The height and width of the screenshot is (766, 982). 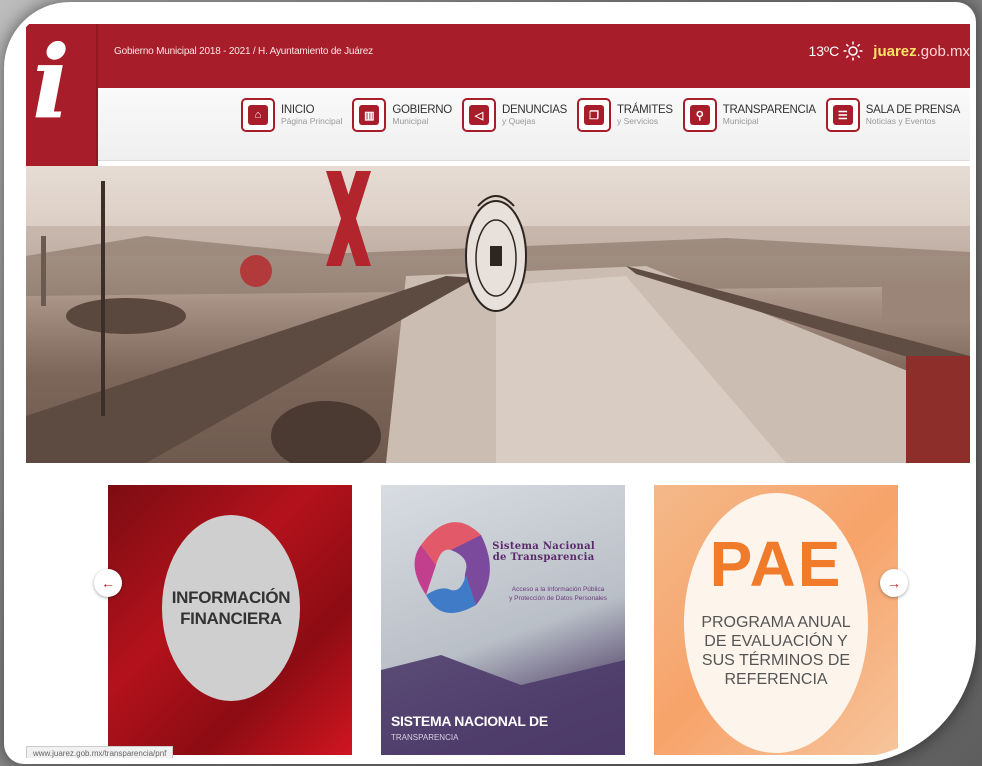 I want to click on card-title-line: FINANCIERA, so click(x=231, y=618).